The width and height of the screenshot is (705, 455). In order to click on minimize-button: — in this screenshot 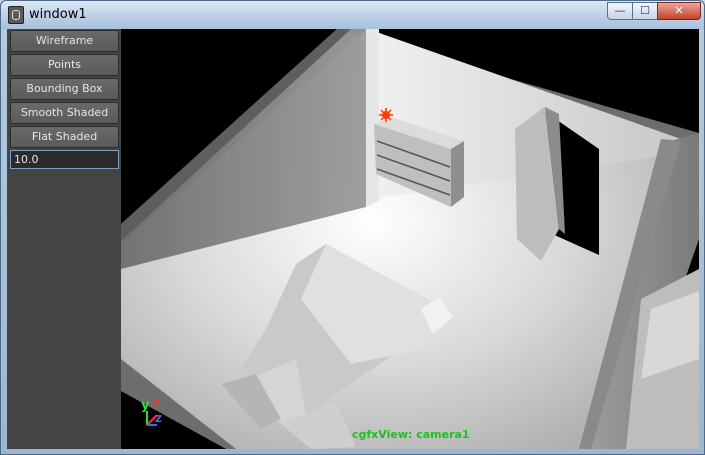, I will do `click(620, 11)`.